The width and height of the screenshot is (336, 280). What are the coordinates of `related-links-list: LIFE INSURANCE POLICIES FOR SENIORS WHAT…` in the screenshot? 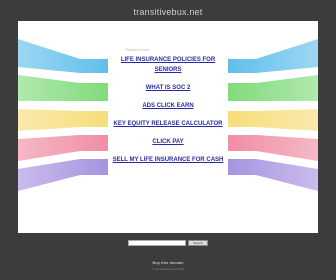 It's located at (168, 114).